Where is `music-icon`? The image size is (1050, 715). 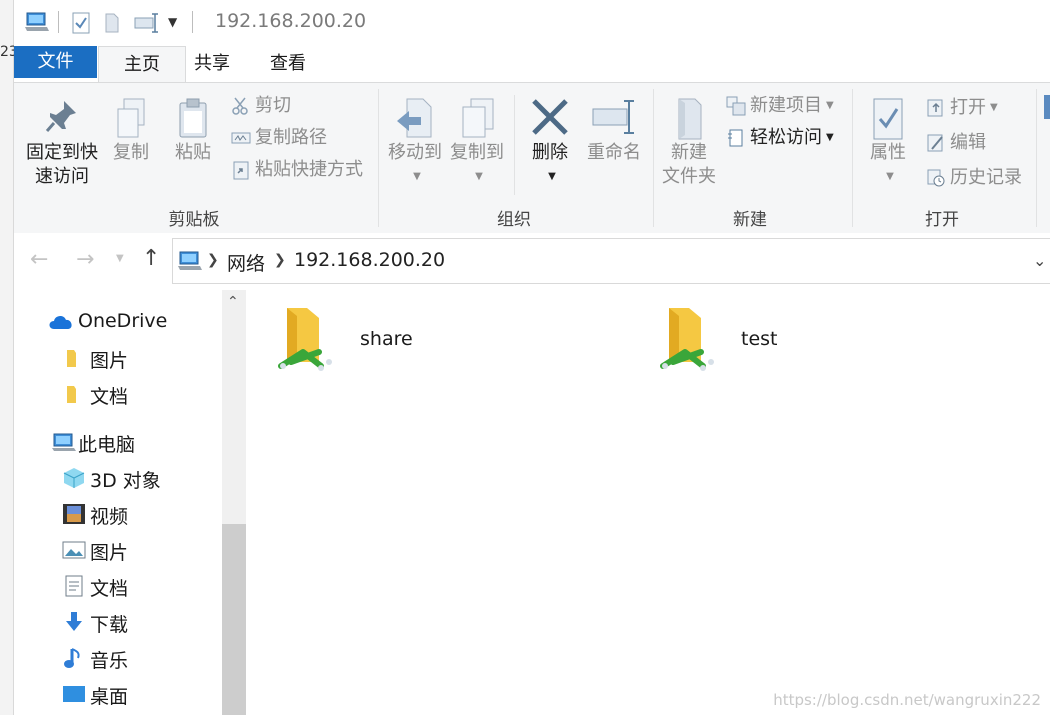 music-icon is located at coordinates (73, 658).